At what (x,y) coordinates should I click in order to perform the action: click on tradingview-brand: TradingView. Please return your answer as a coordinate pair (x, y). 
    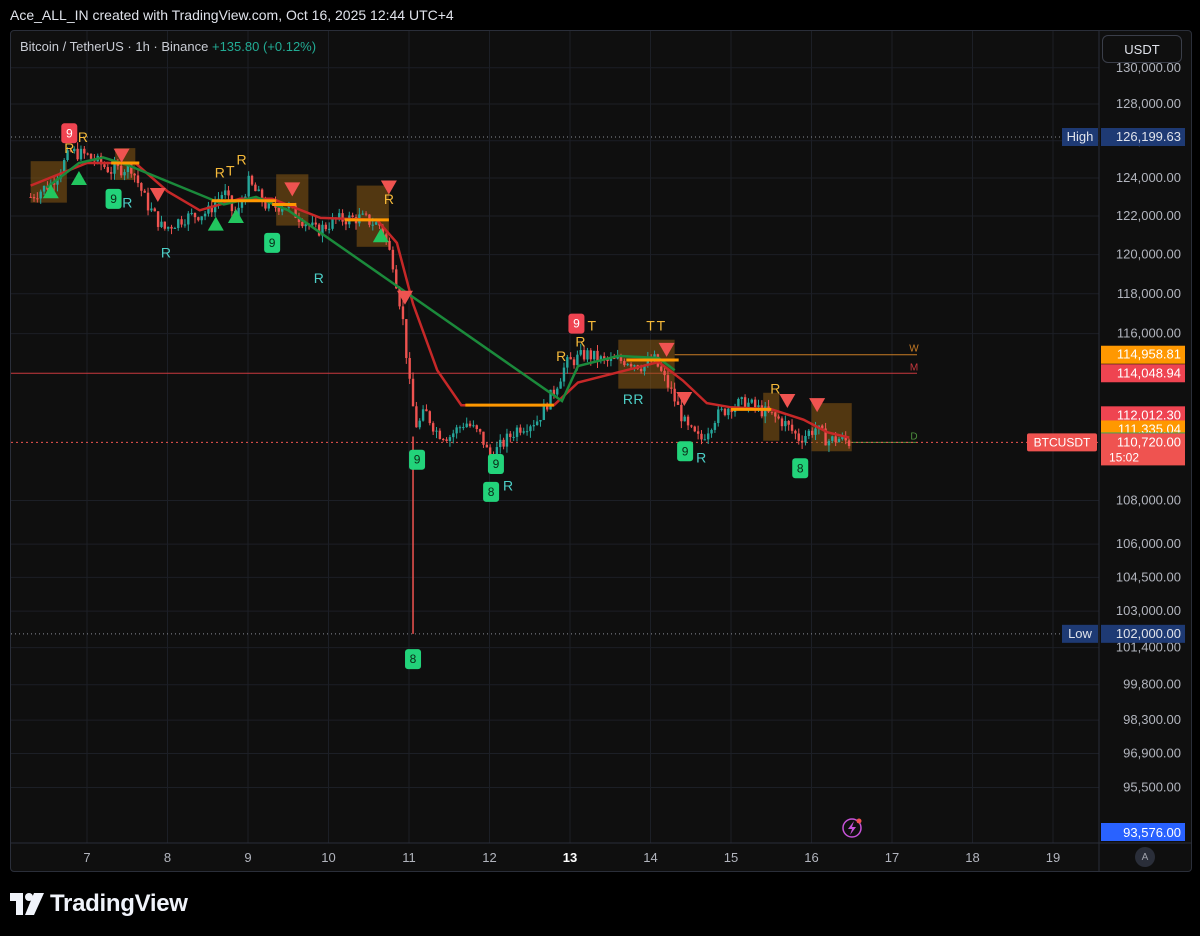
    Looking at the image, I should click on (119, 903).